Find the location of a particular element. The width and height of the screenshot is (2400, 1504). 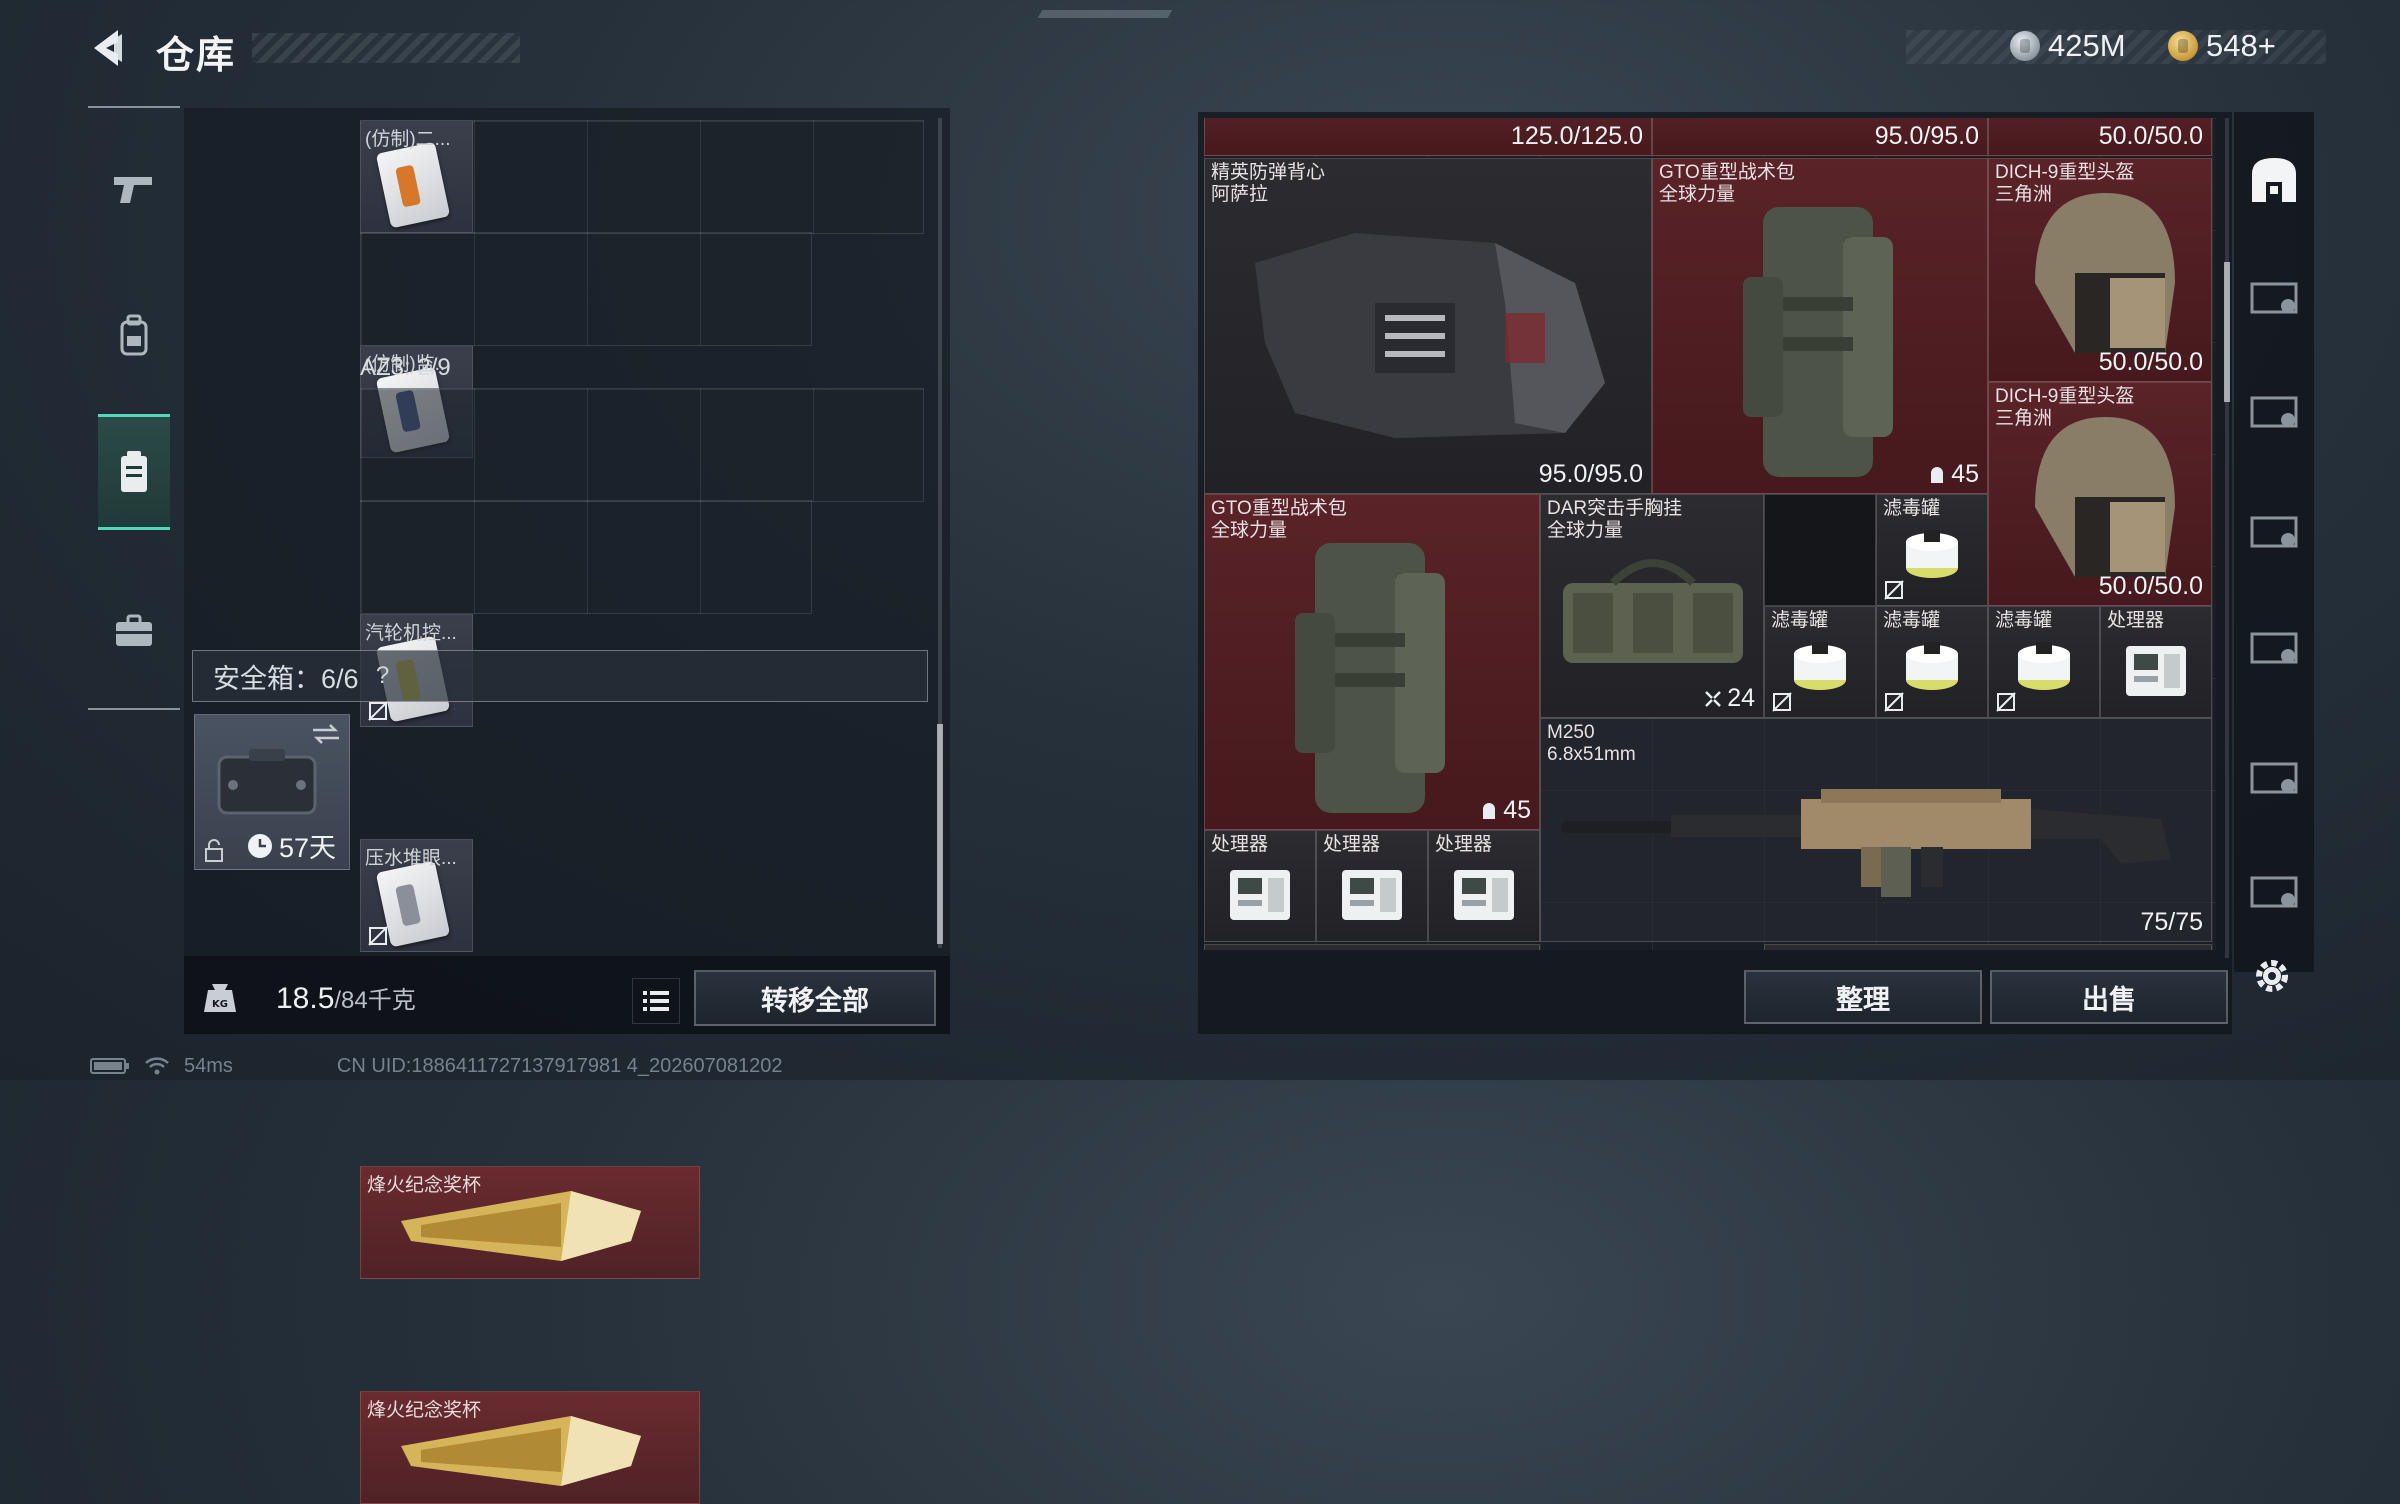

back-button is located at coordinates (110, 48).